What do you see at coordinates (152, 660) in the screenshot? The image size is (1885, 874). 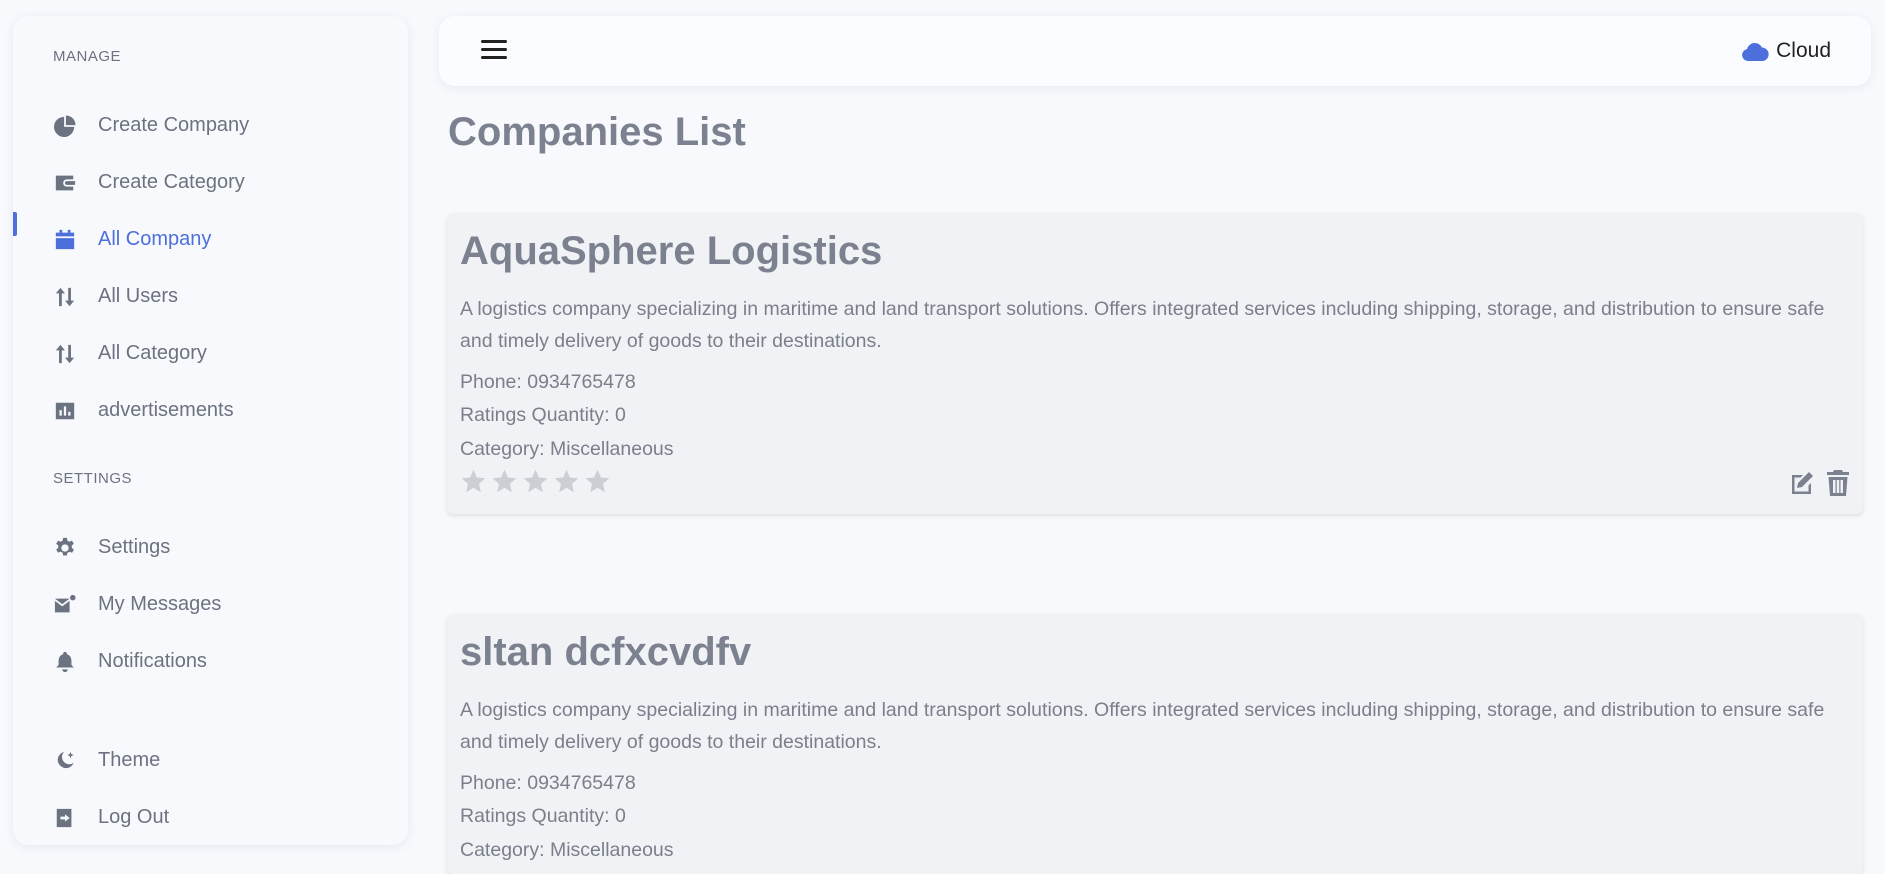 I see `sidebar-item-label: Notifications` at bounding box center [152, 660].